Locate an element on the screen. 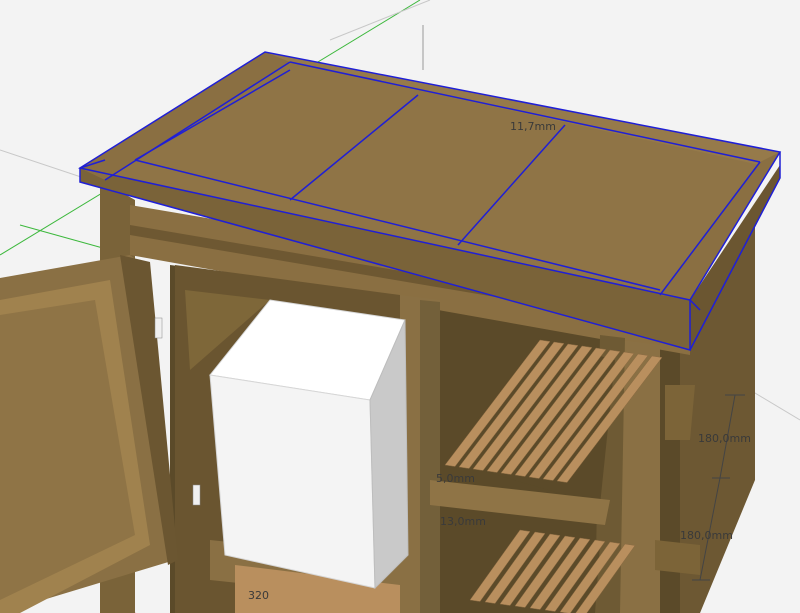  right-rail-lower is located at coordinates (677, 557).